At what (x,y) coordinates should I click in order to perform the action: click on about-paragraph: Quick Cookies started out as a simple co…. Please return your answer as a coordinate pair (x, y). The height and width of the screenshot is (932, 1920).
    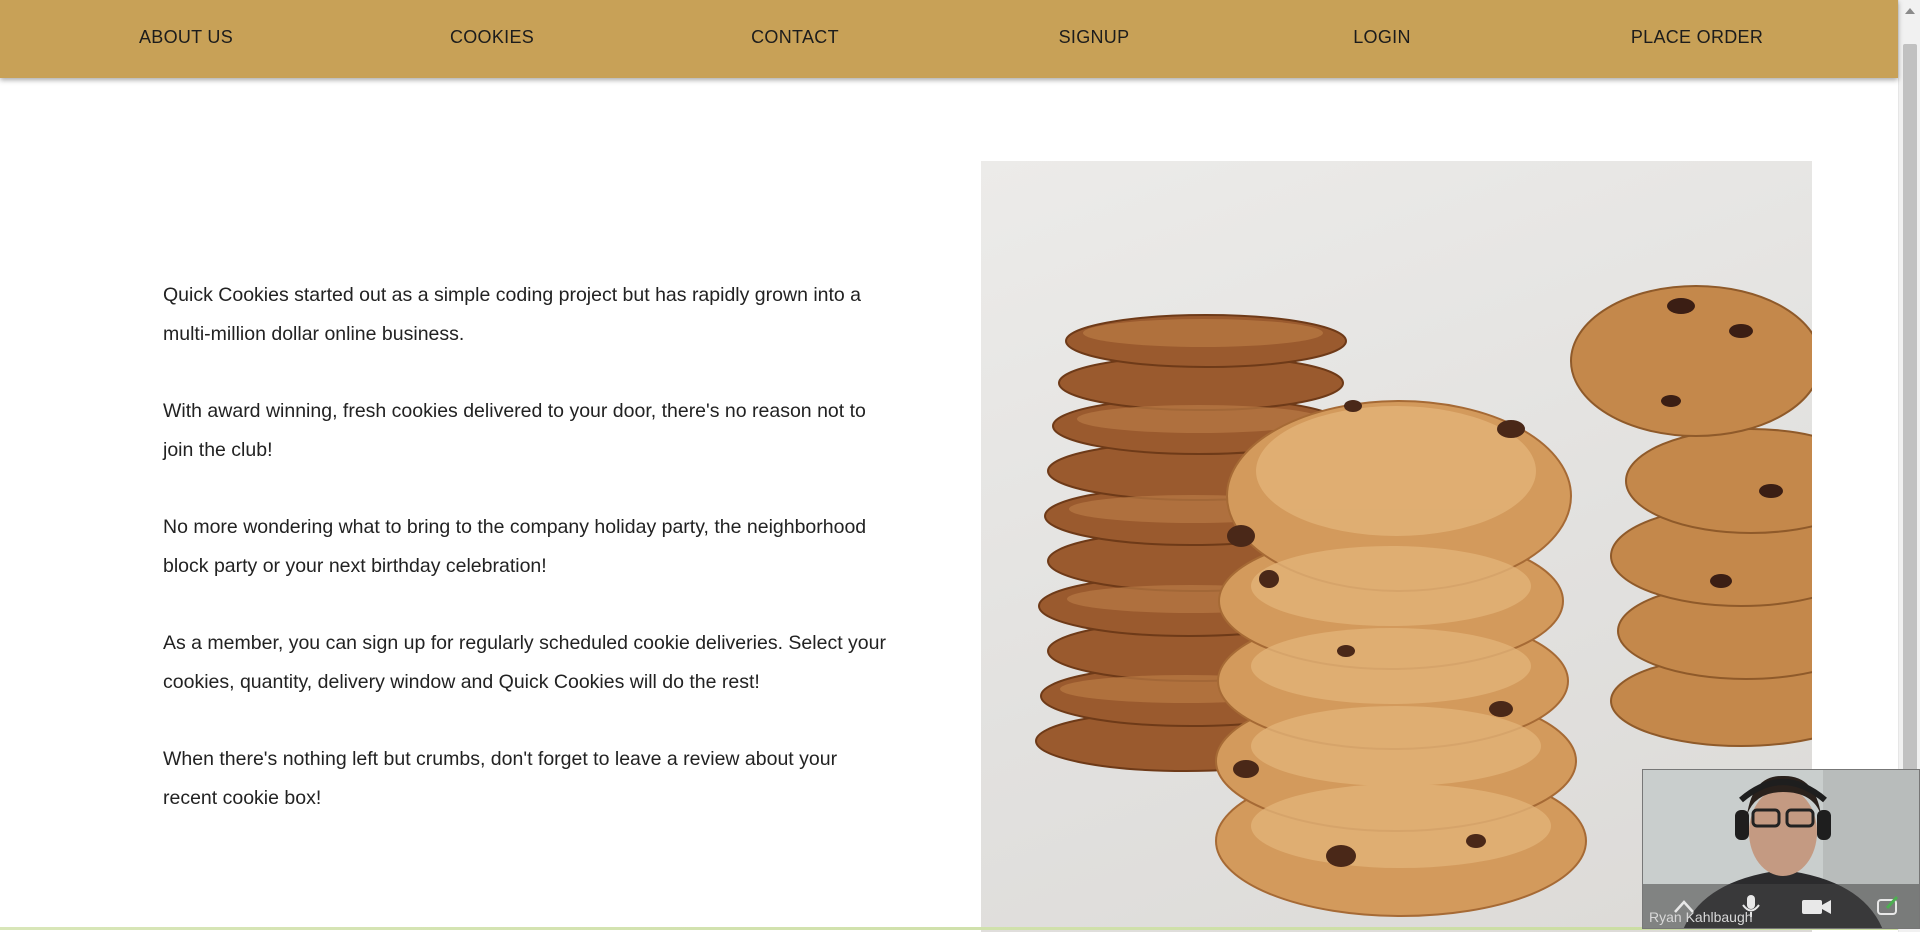
    Looking at the image, I should click on (512, 314).